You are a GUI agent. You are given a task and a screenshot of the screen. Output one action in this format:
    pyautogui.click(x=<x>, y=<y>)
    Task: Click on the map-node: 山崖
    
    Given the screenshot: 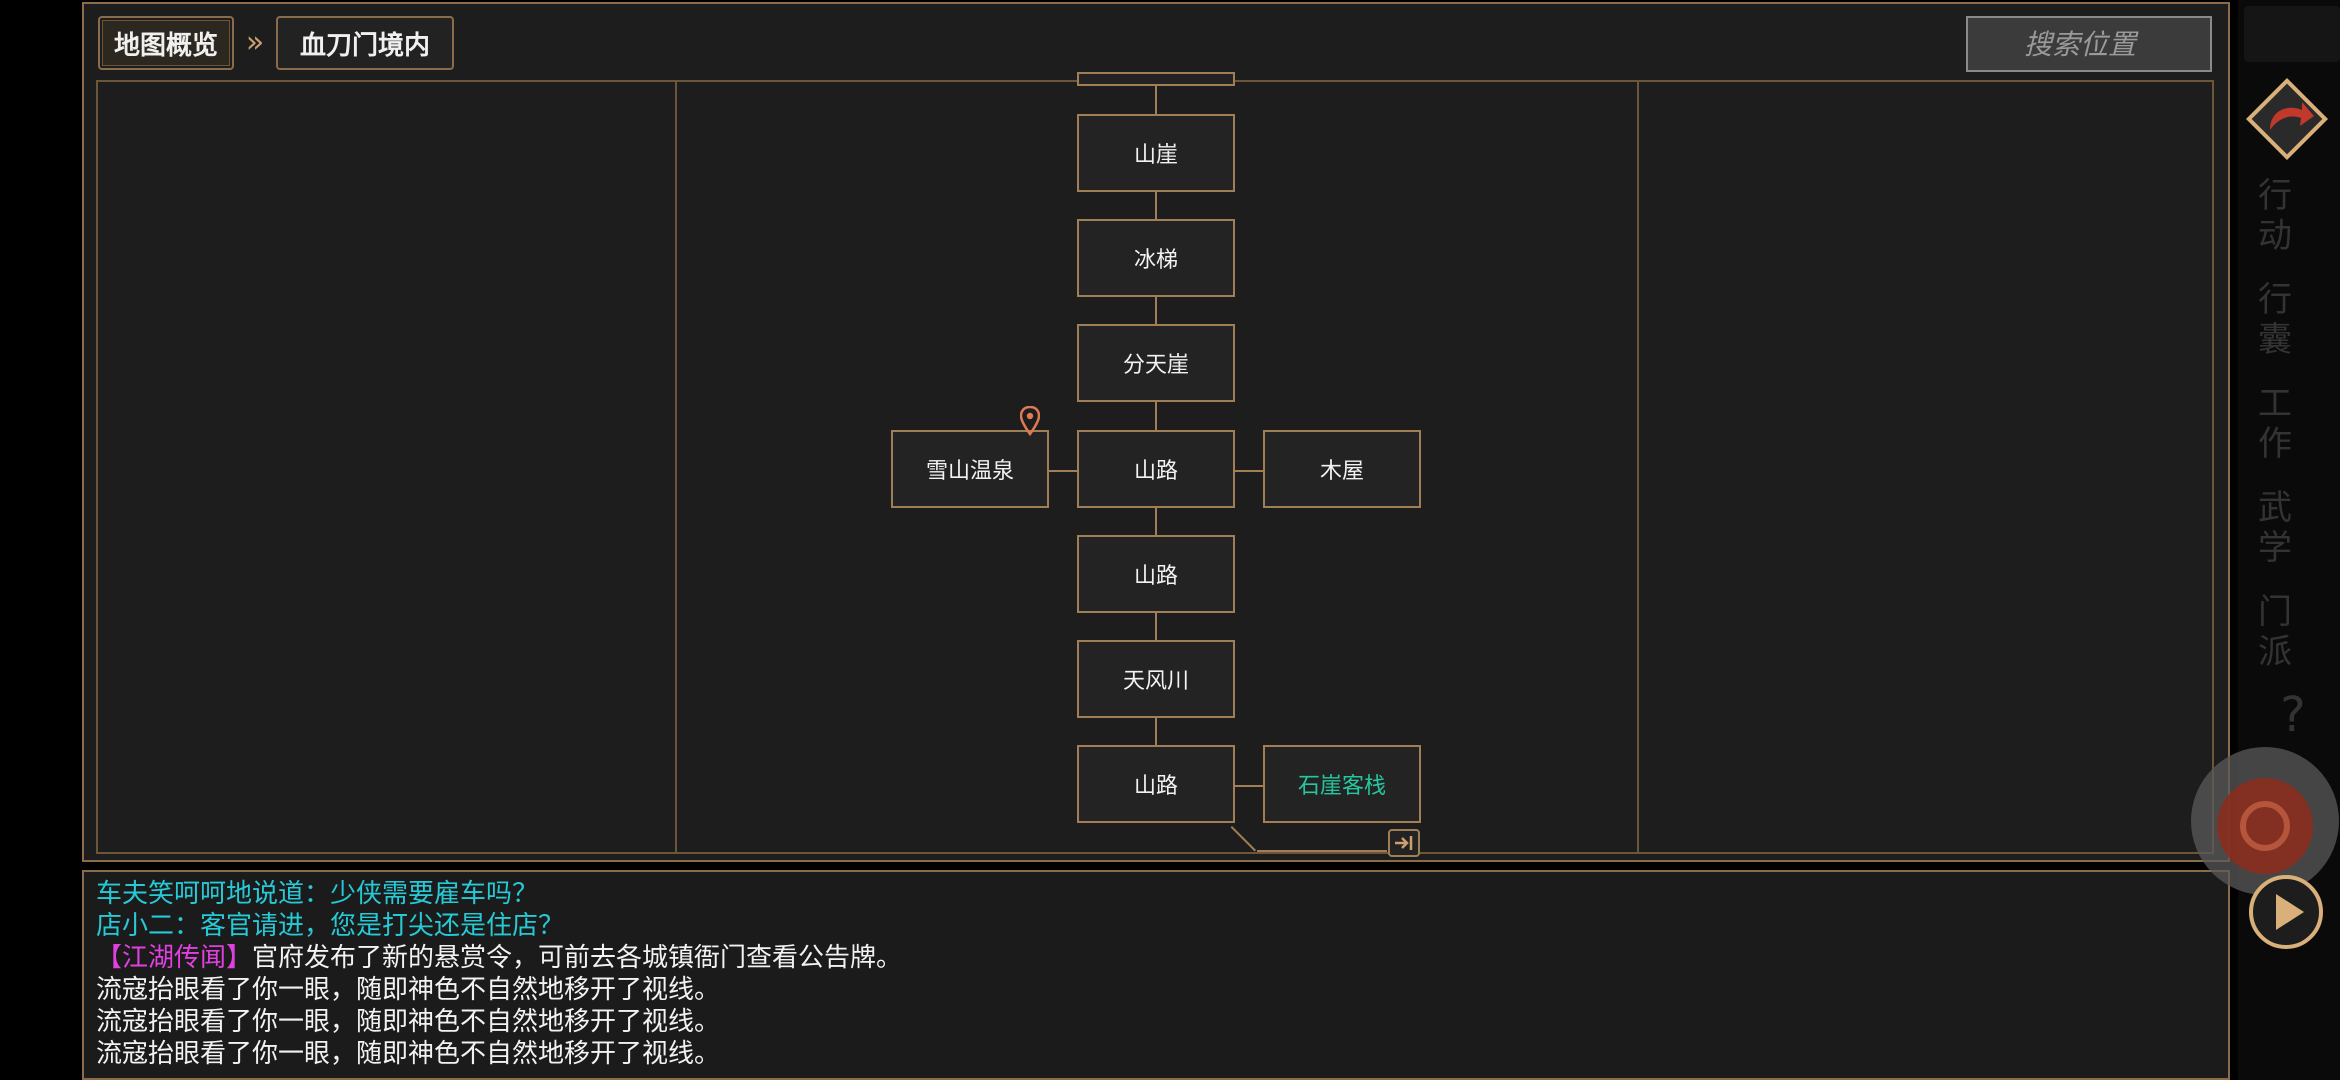 What is the action you would take?
    pyautogui.click(x=1156, y=153)
    